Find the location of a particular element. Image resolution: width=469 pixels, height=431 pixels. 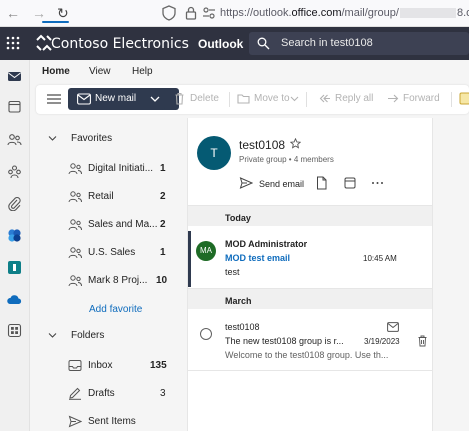

collapse-navigation-icon is located at coordinates (54, 99).